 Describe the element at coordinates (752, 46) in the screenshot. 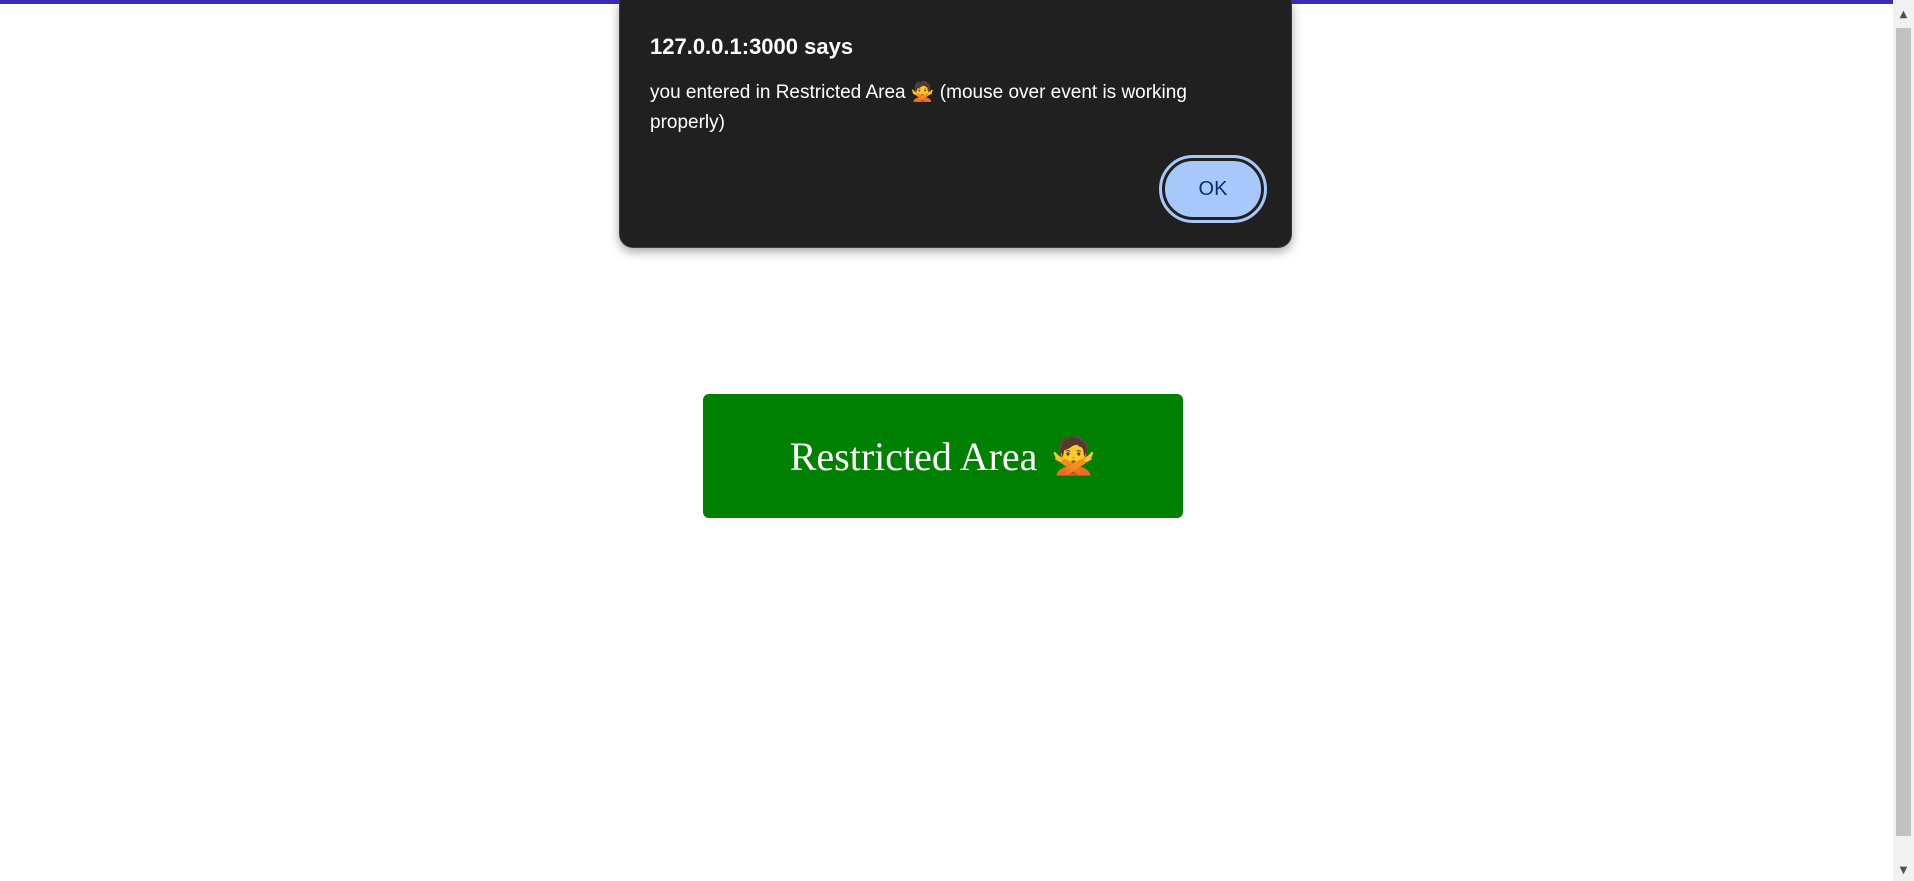

I see `dialog-title: 127.0.0.1:3000 says` at that location.